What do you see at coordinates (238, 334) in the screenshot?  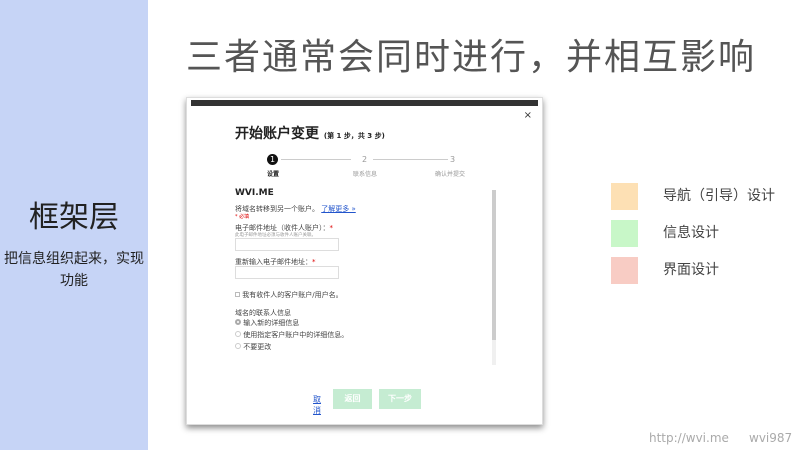 I see `radio-existing` at bounding box center [238, 334].